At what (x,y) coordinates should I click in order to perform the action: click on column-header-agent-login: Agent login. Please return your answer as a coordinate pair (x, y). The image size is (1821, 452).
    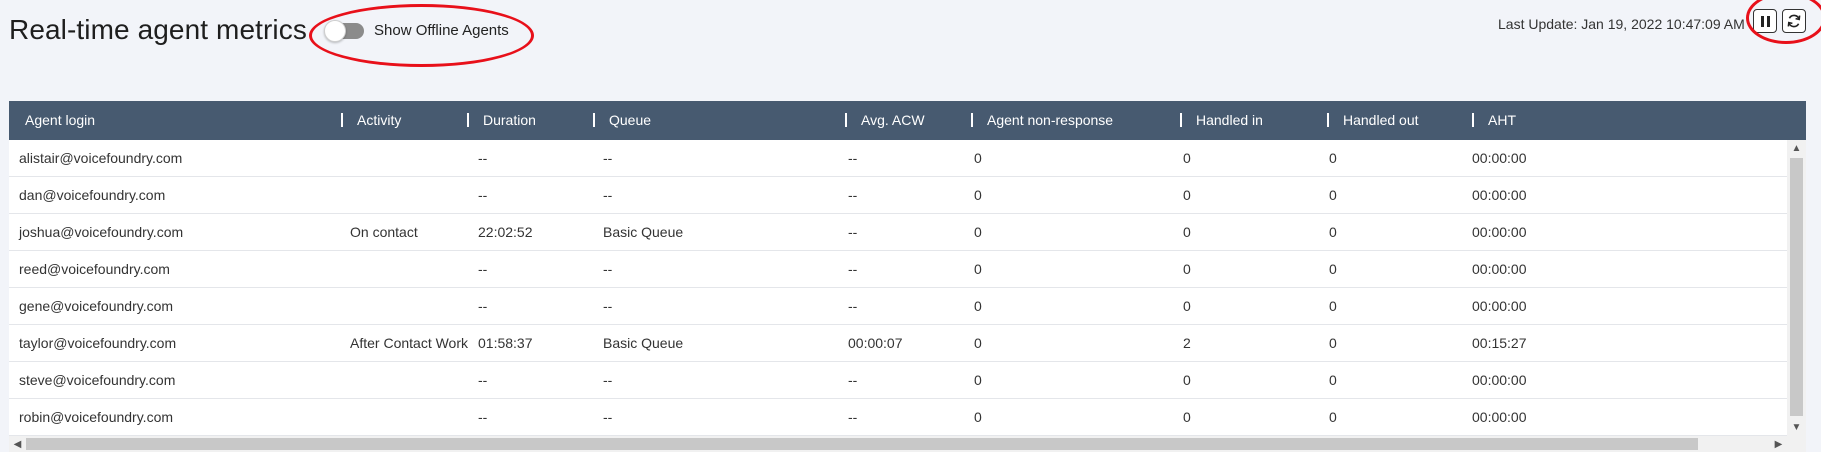
    Looking at the image, I should click on (52, 120).